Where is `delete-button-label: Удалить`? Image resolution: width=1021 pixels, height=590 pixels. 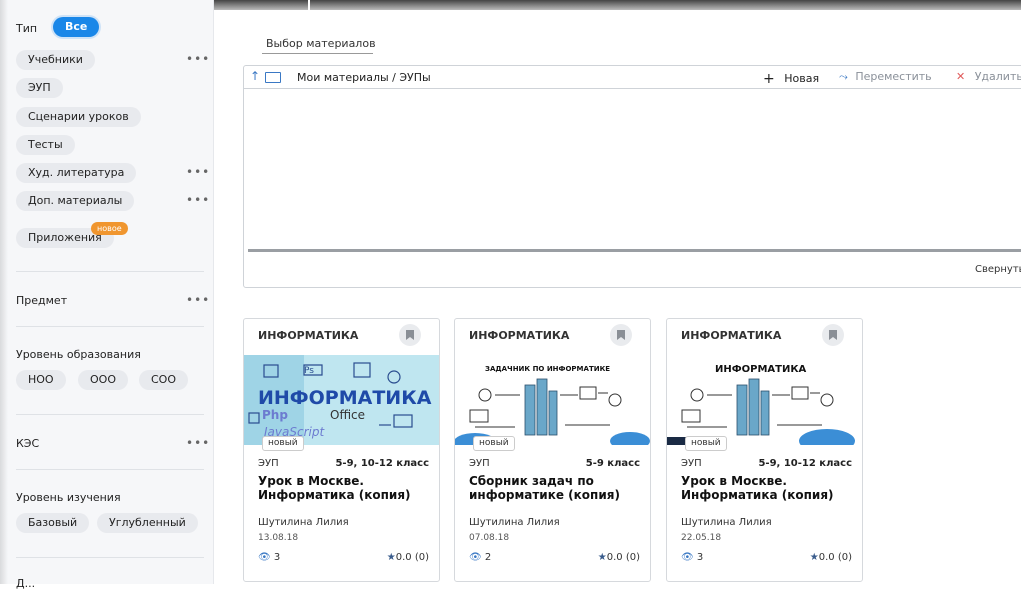 delete-button-label: Удалить is located at coordinates (997, 76).